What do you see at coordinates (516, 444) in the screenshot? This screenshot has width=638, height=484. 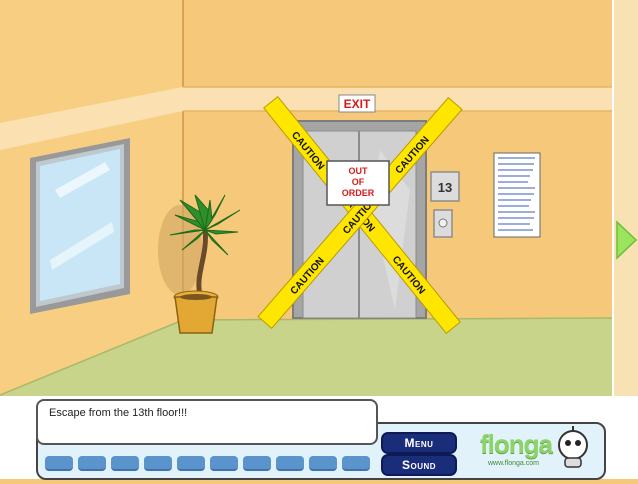 I see `flonga-logo: flonga` at bounding box center [516, 444].